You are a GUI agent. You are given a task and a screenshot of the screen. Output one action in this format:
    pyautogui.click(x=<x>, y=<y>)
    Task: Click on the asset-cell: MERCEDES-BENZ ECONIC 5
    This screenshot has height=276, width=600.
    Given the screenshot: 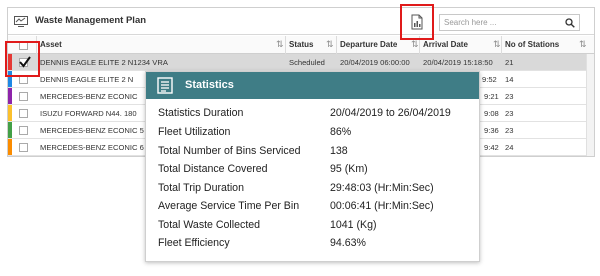 What is the action you would take?
    pyautogui.click(x=92, y=130)
    